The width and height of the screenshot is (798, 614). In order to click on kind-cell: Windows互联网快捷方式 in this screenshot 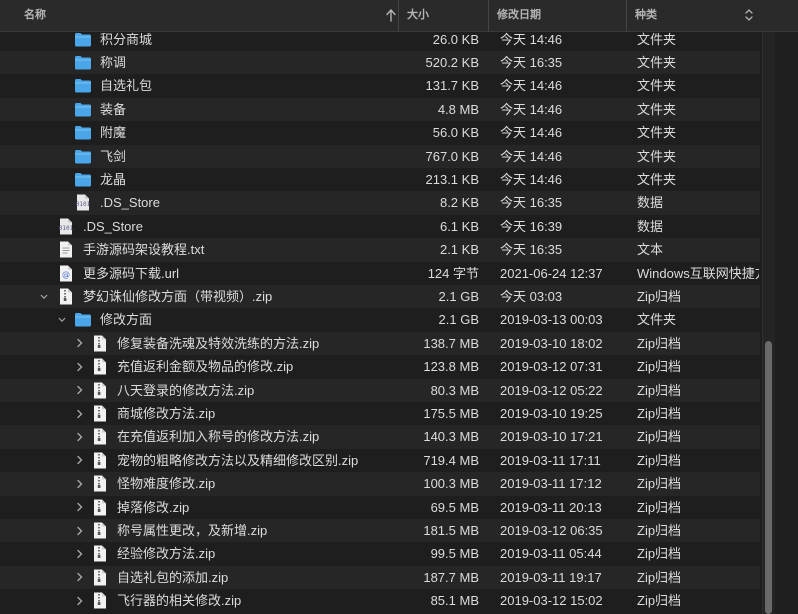, I will do `click(698, 273)`.